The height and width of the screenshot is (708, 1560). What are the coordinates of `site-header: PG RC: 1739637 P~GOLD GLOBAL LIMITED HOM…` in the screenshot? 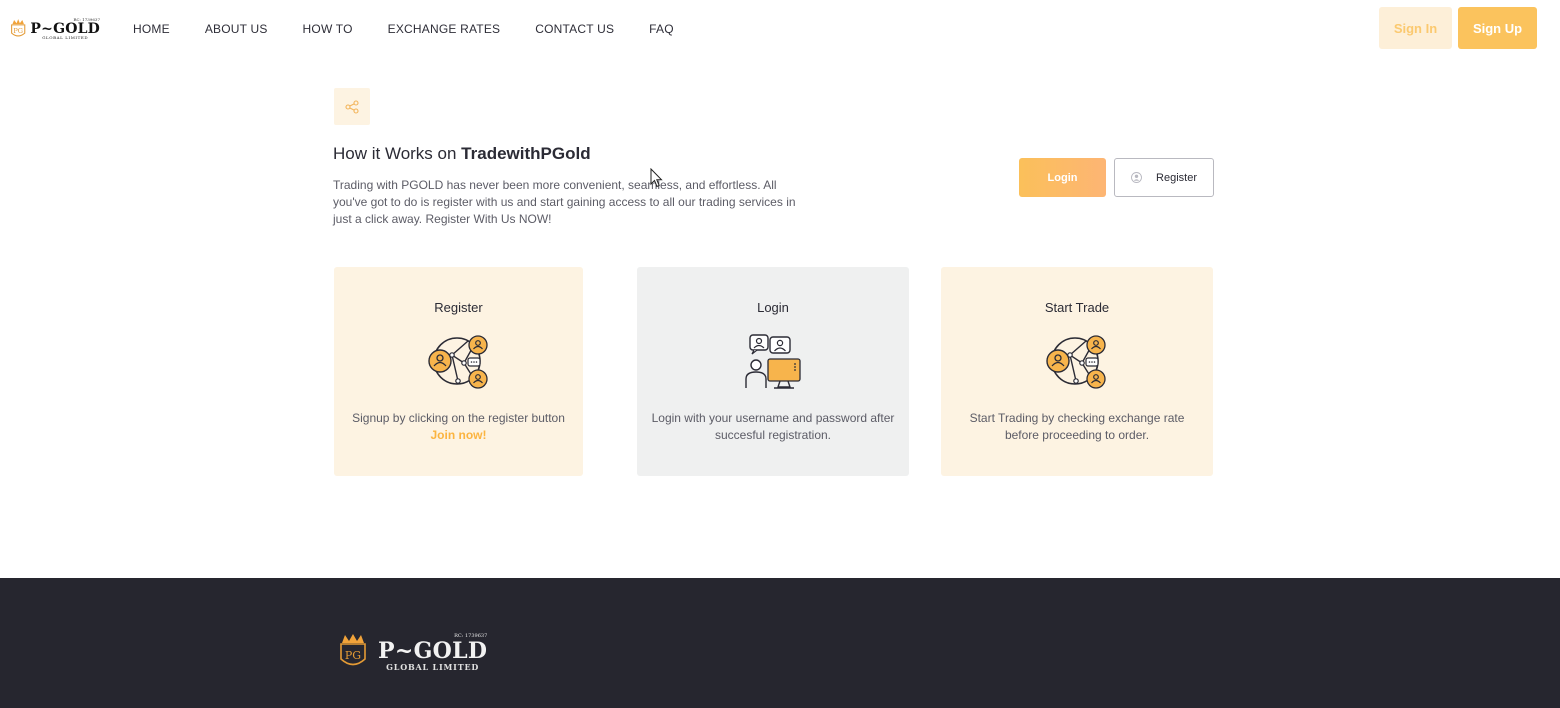 It's located at (780, 29).